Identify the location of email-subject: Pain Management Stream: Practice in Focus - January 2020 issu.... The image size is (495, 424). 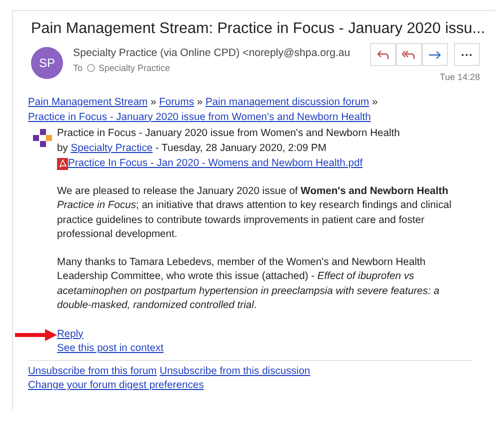
(258, 29).